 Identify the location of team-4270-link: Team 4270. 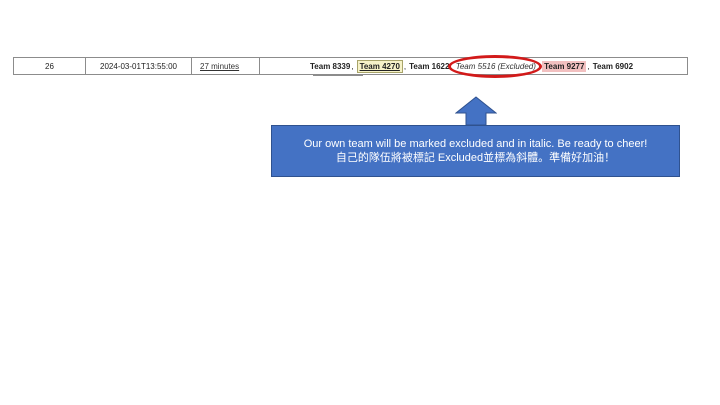
(379, 66).